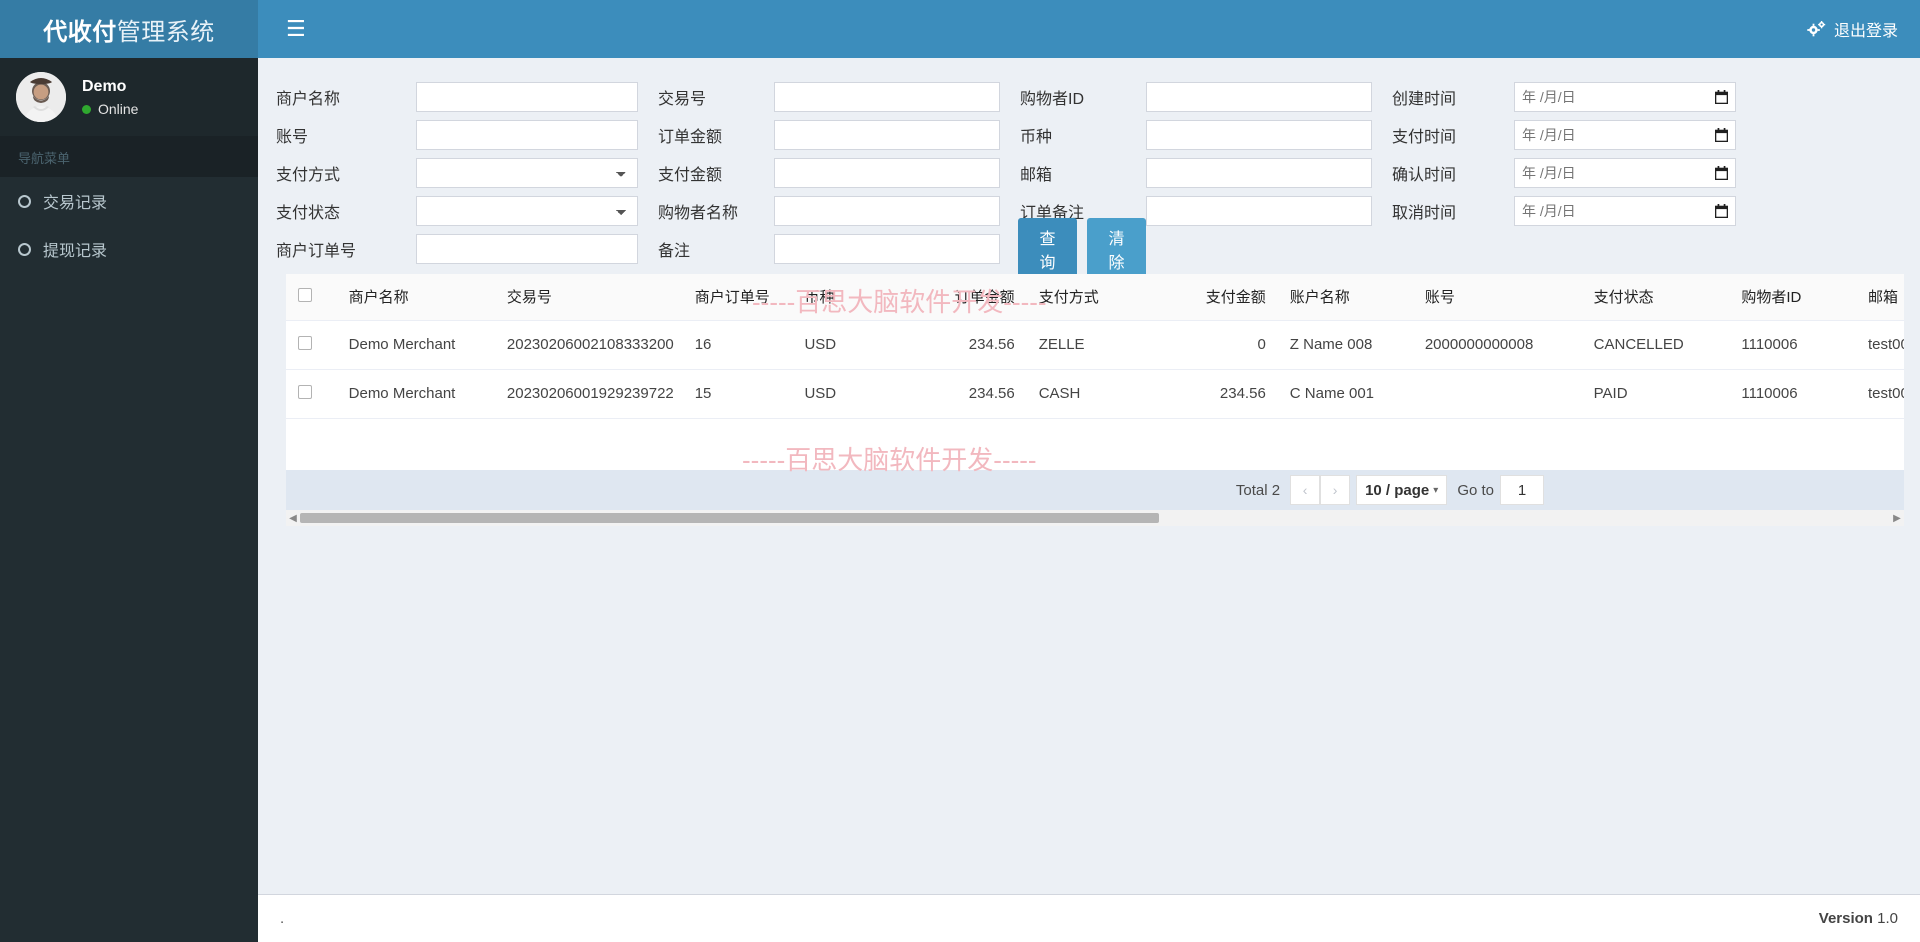 The image size is (1920, 942). What do you see at coordinates (1497, 297) in the screenshot?
I see `col-header-account-no: 账号` at bounding box center [1497, 297].